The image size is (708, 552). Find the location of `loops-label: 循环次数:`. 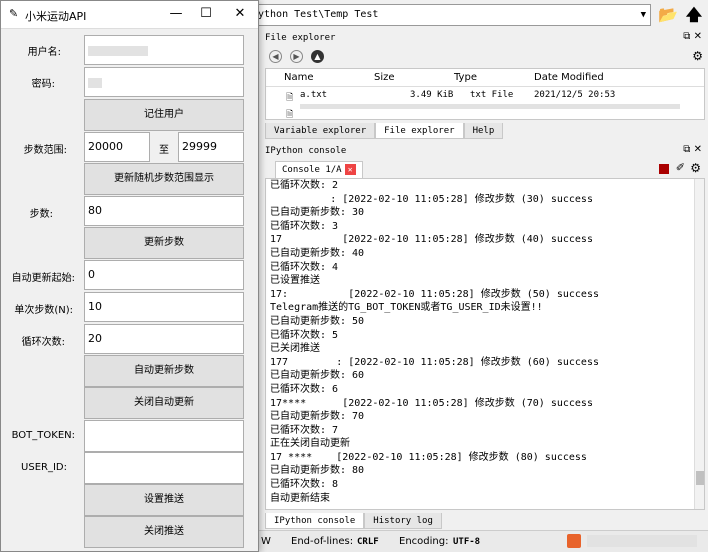

loops-label: 循环次数: is located at coordinates (43, 342).